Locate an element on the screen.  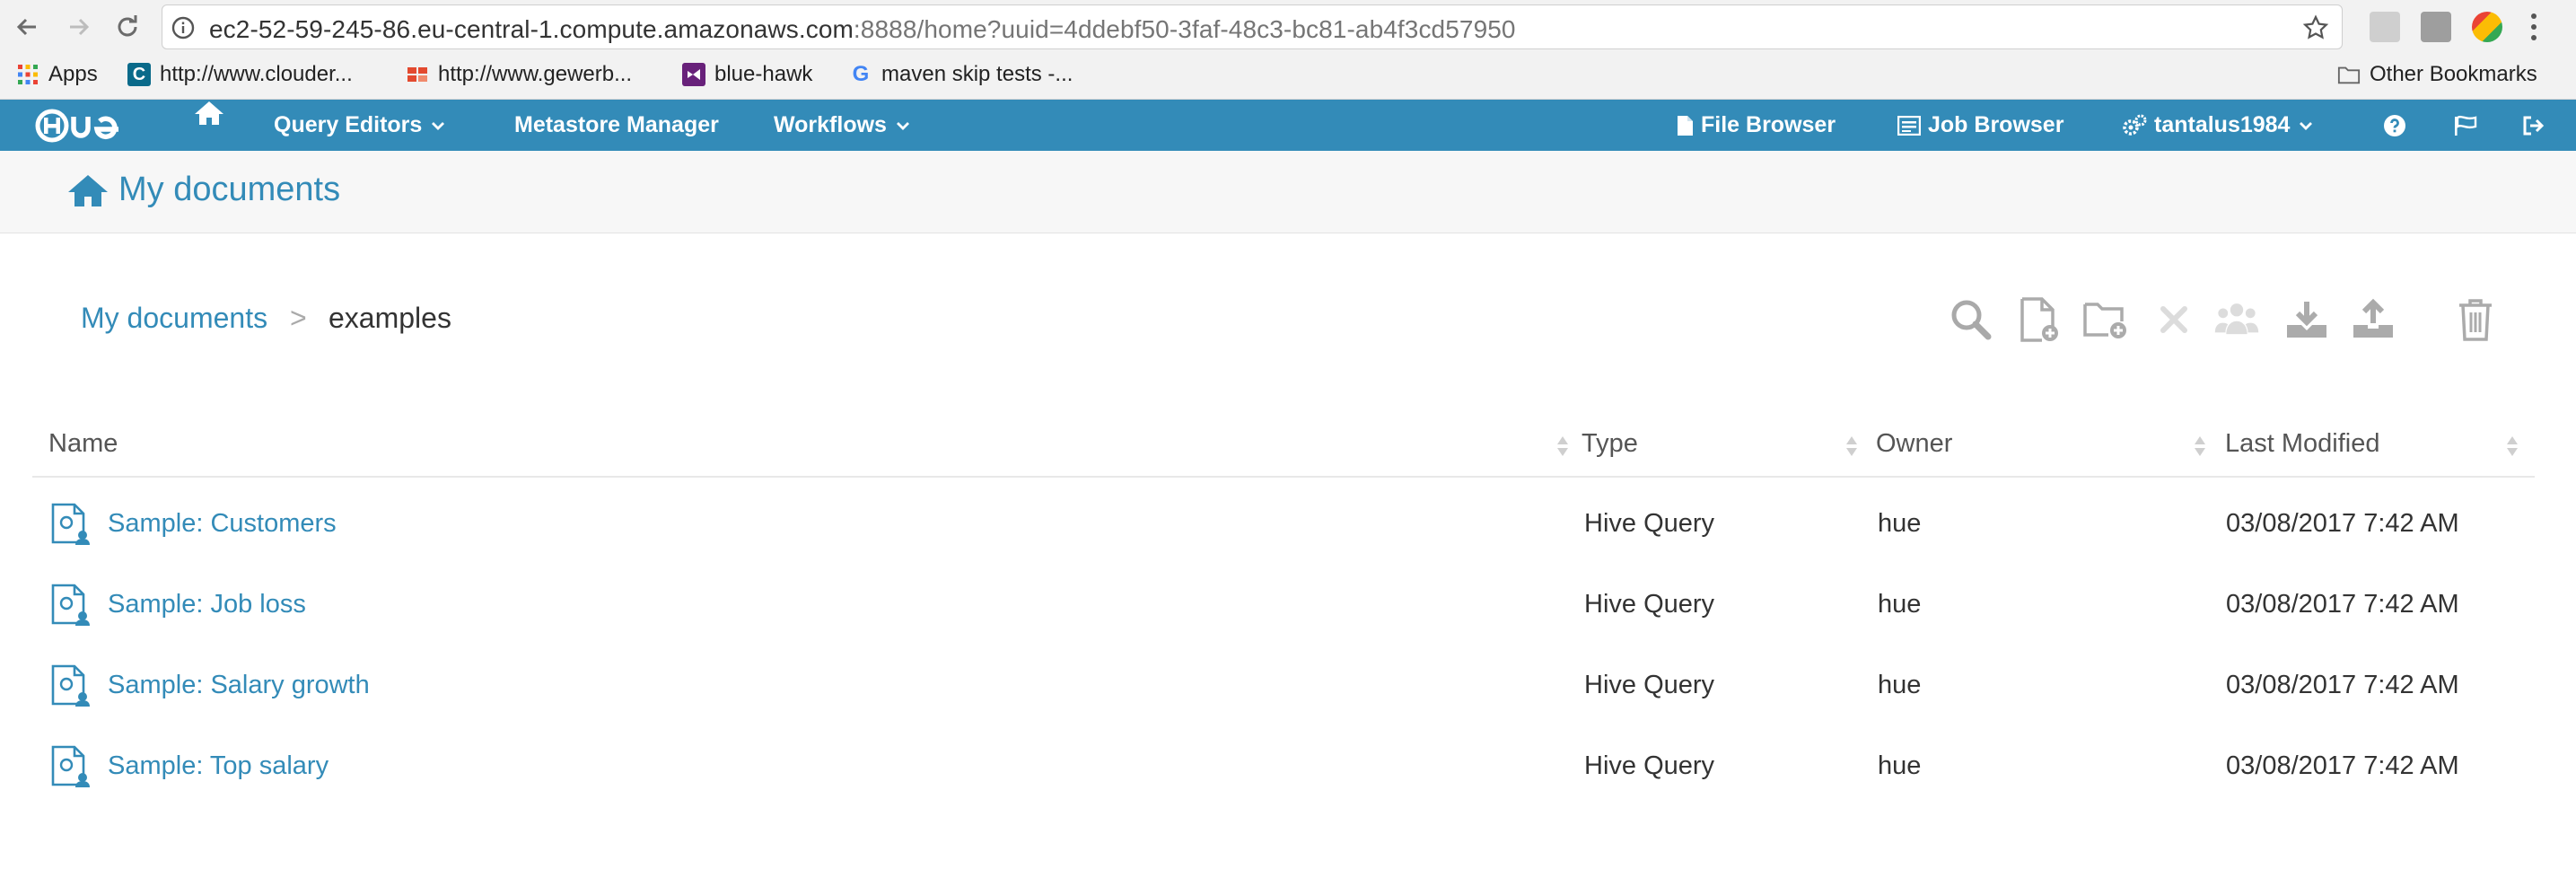
forward-arrow-icon is located at coordinates (80, 27).